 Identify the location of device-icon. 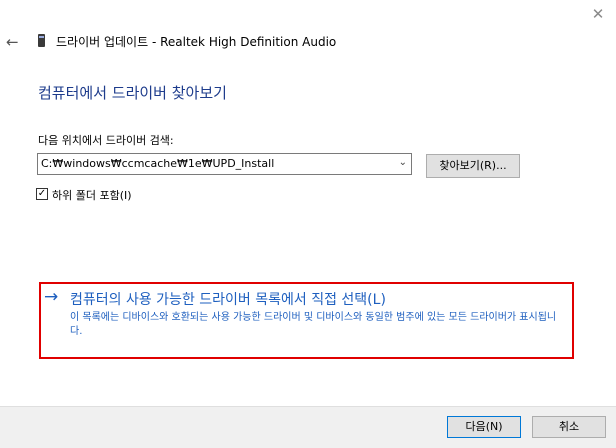
(41, 40).